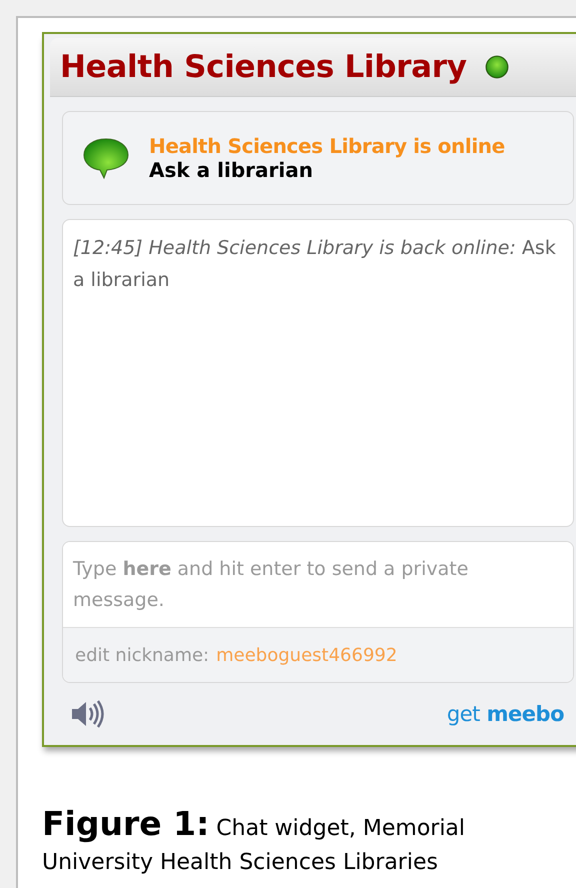 The height and width of the screenshot is (888, 576). I want to click on status-subtitle: Ask a librarian, so click(231, 170).